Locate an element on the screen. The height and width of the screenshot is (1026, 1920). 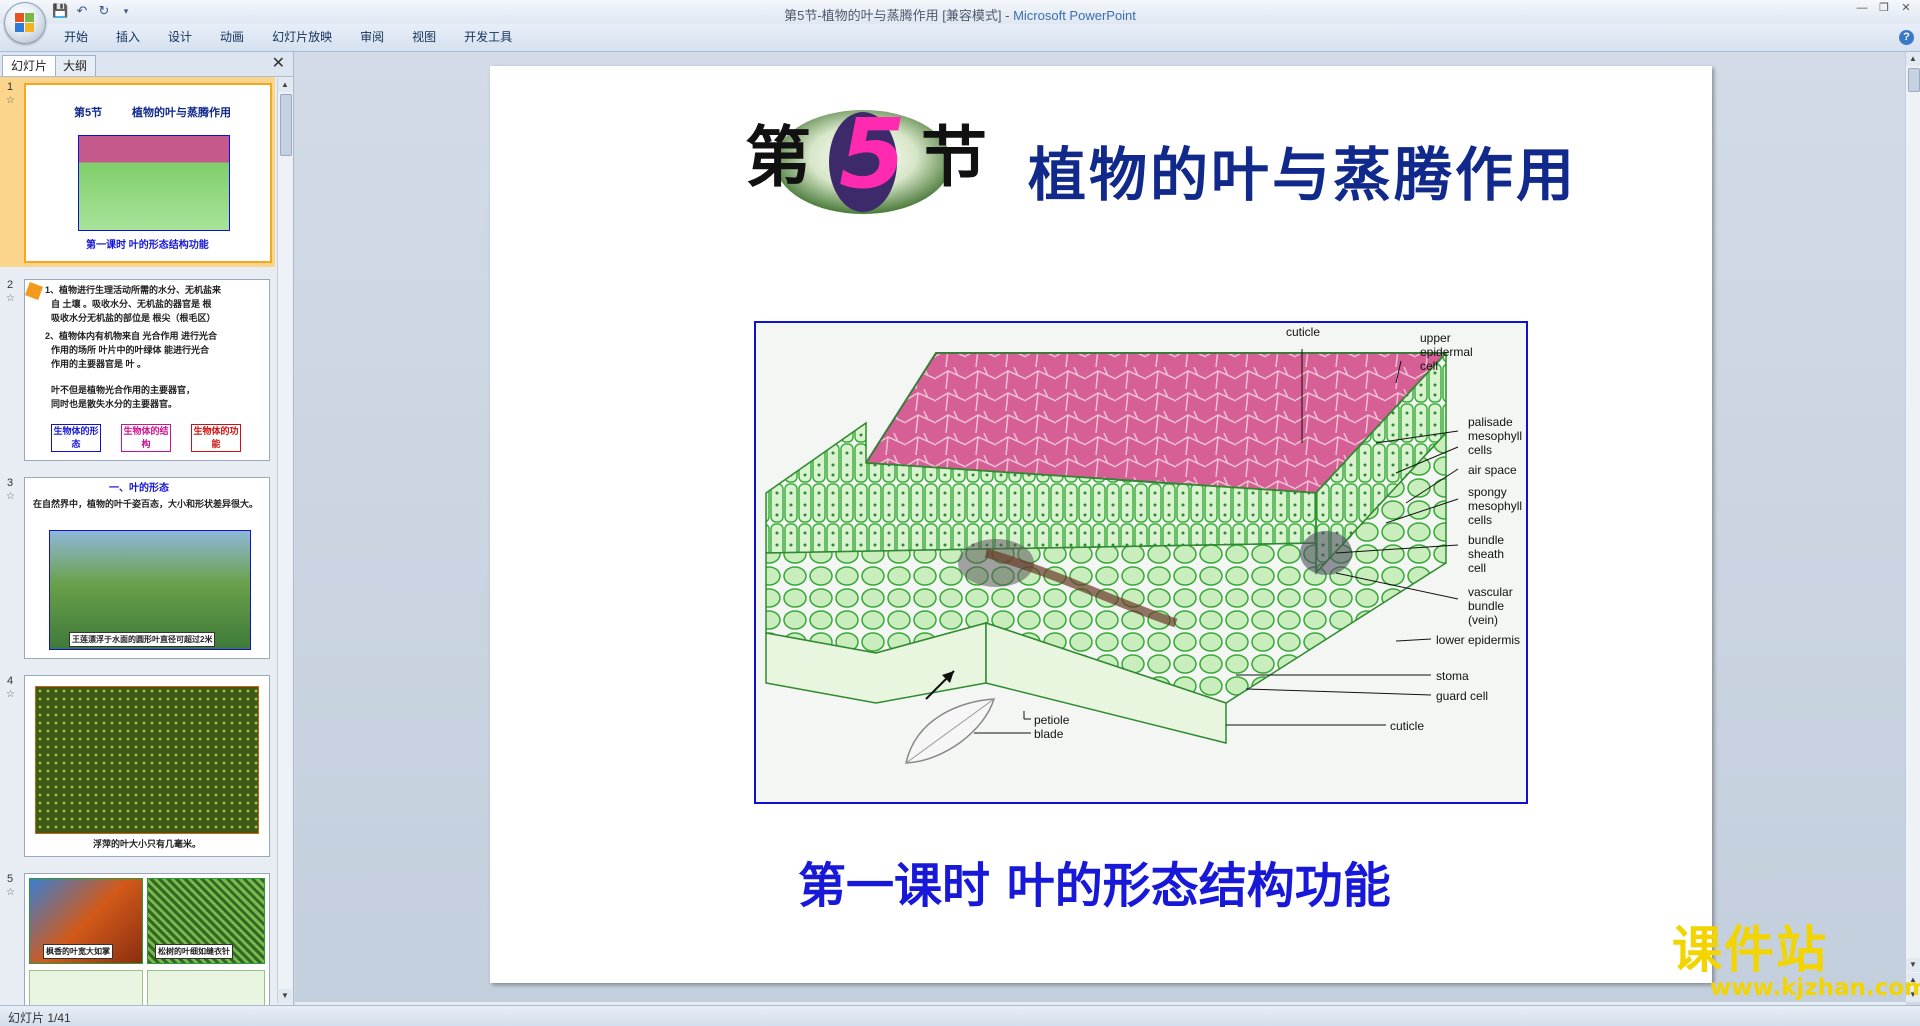
help-icon: ? is located at coordinates (1906, 37).